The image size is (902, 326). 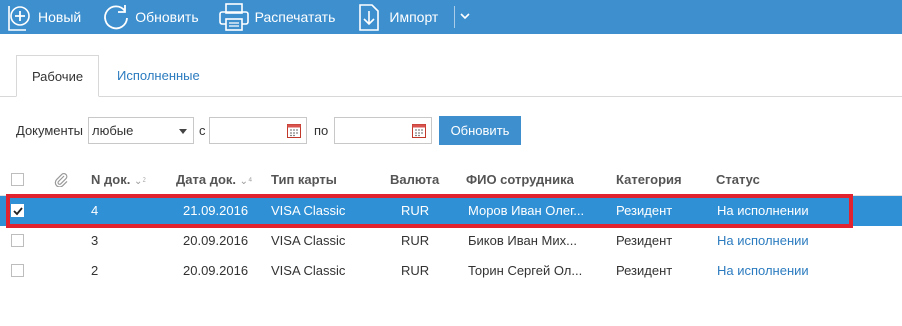 What do you see at coordinates (295, 17) in the screenshot?
I see `print-button-label: Распечатать` at bounding box center [295, 17].